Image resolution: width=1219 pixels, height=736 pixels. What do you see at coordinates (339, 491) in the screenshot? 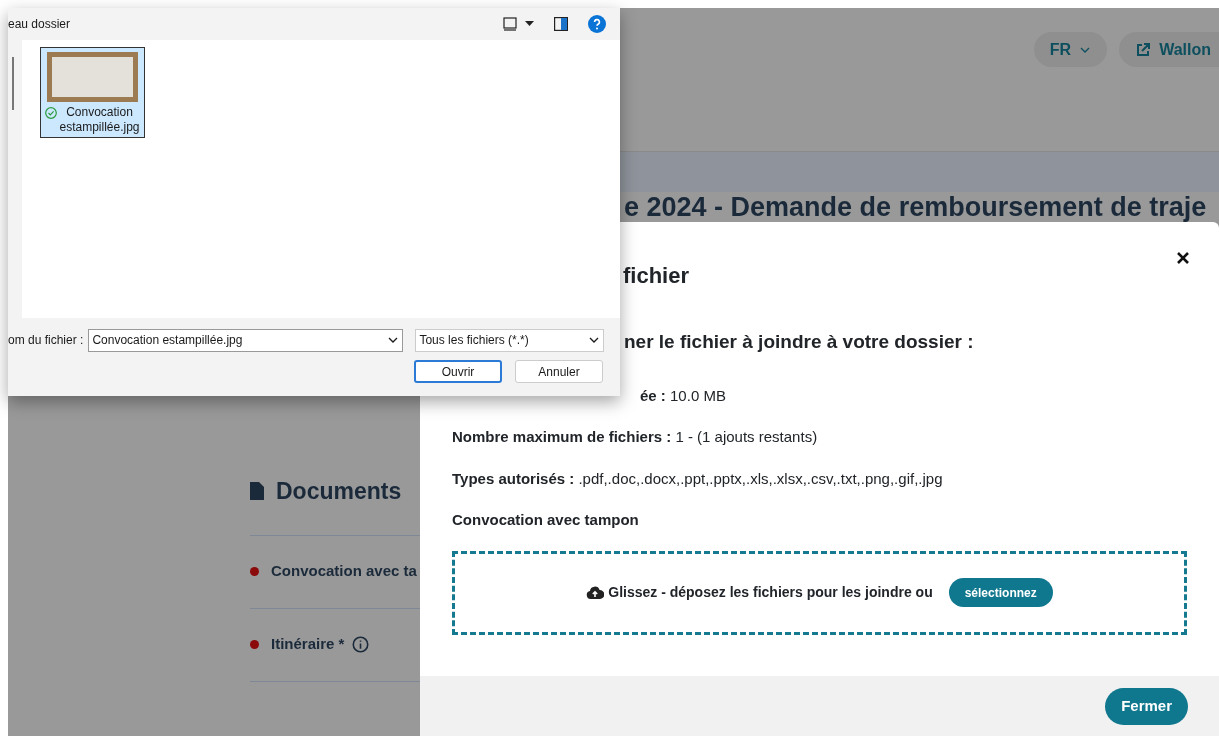
I see `section-title: Documents` at bounding box center [339, 491].